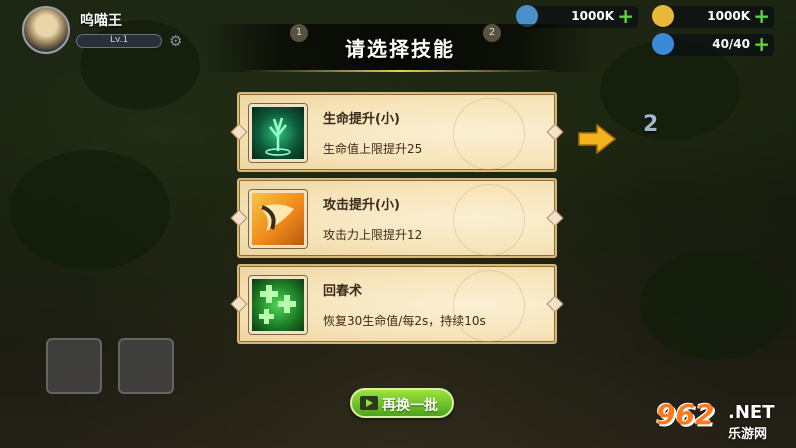  I want to click on tab-1: 1, so click(299, 33).